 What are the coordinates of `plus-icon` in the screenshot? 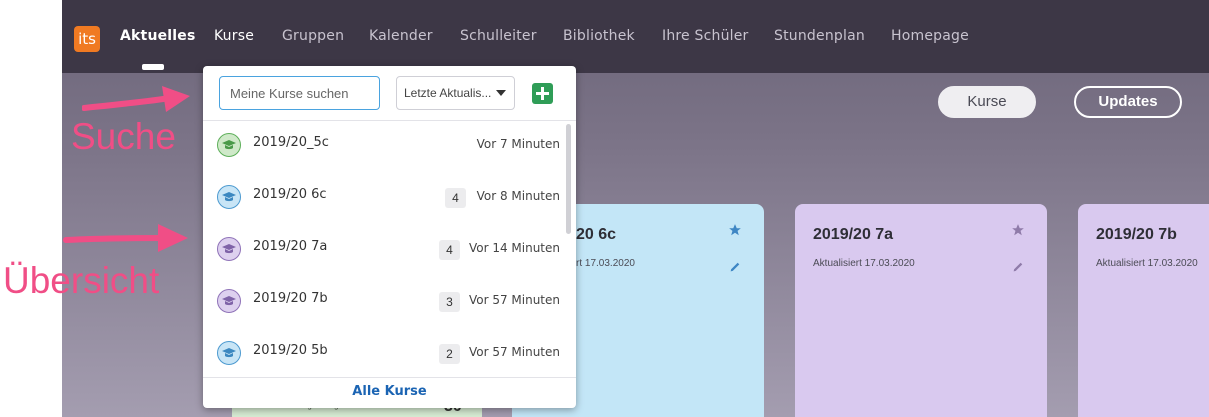 It's located at (542, 93).